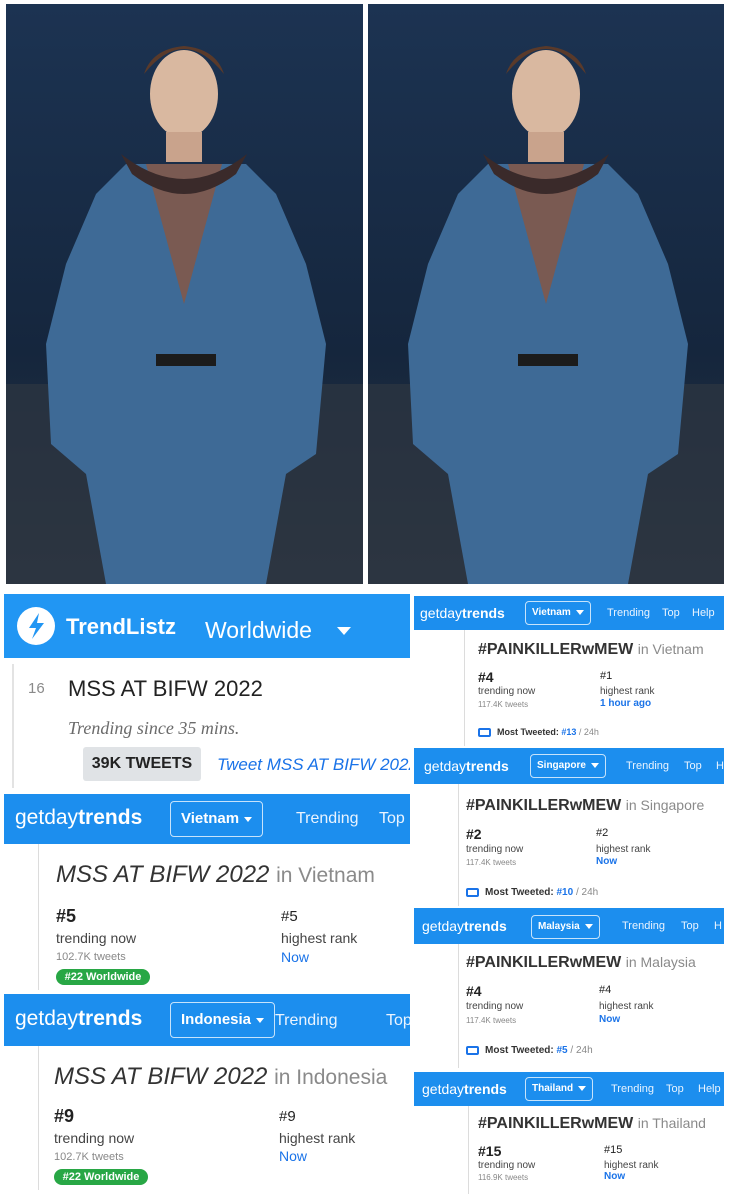 The image size is (729, 1200). I want to click on gdt-navbar: getdaytrends Vietnam Trending Top, so click(207, 819).